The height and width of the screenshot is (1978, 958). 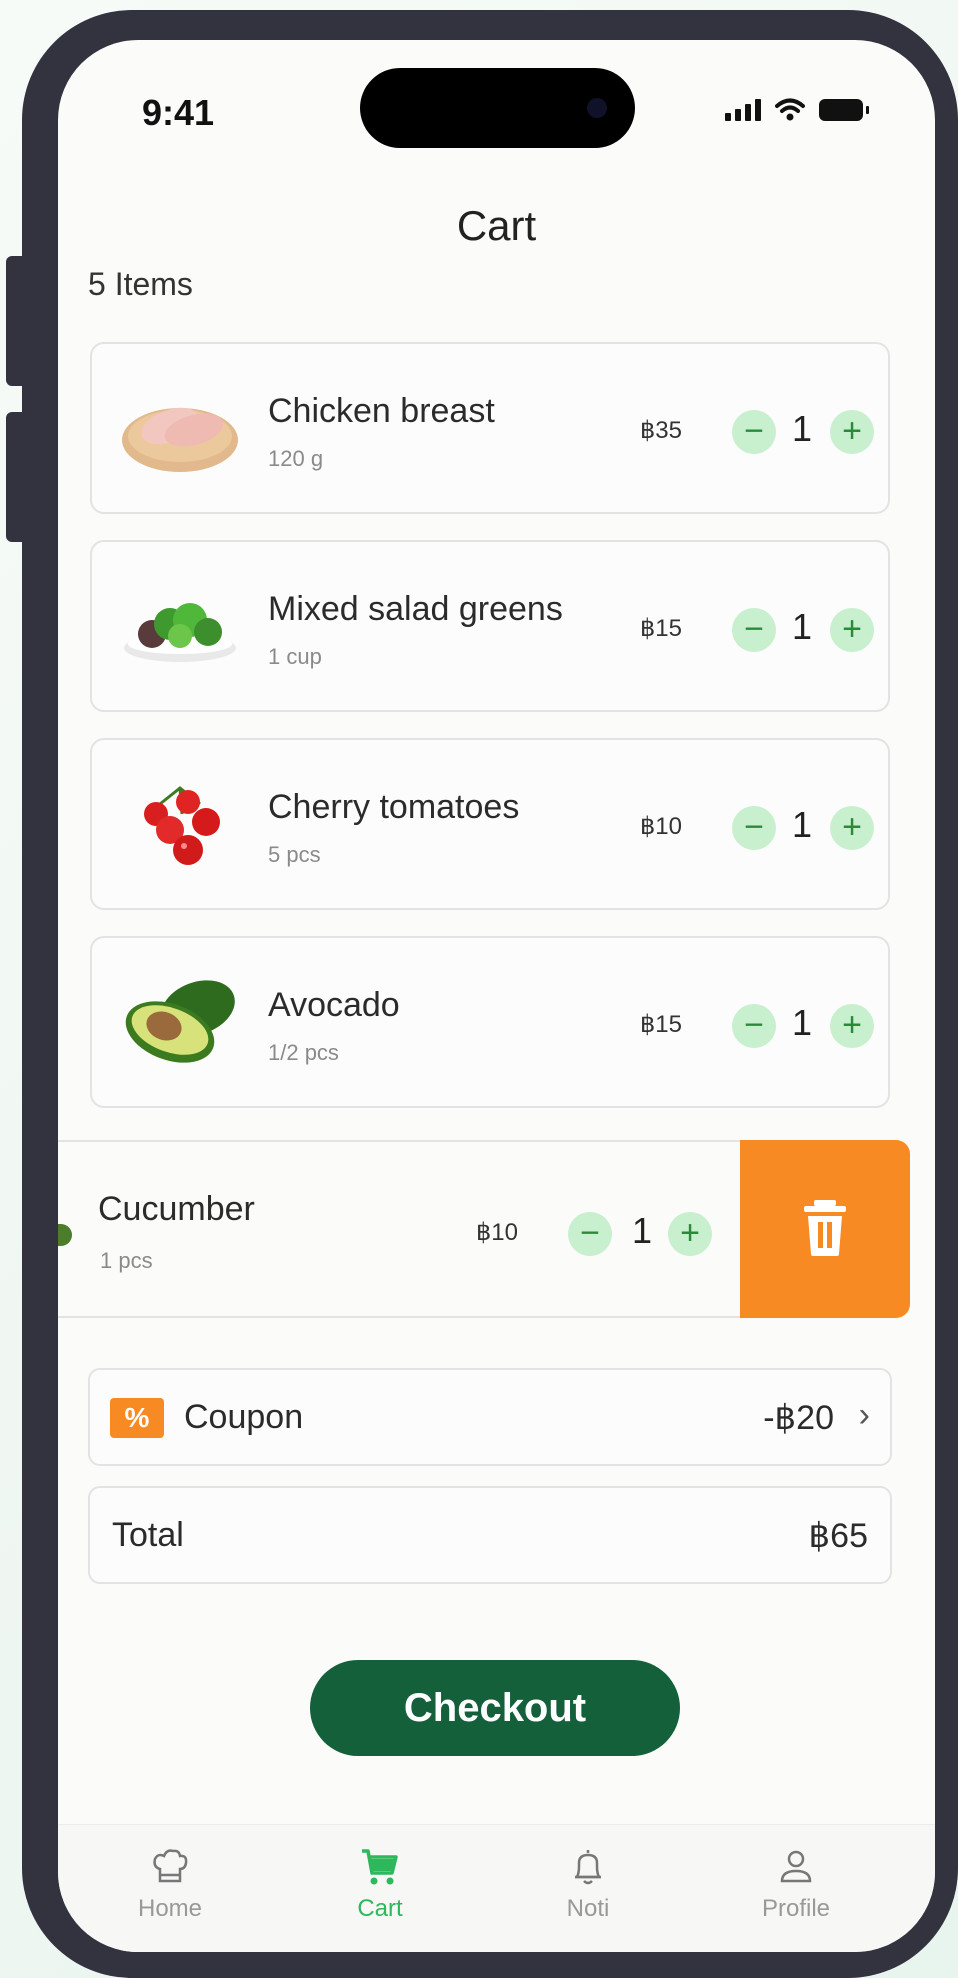 What do you see at coordinates (796, 1866) in the screenshot?
I see `user-icon` at bounding box center [796, 1866].